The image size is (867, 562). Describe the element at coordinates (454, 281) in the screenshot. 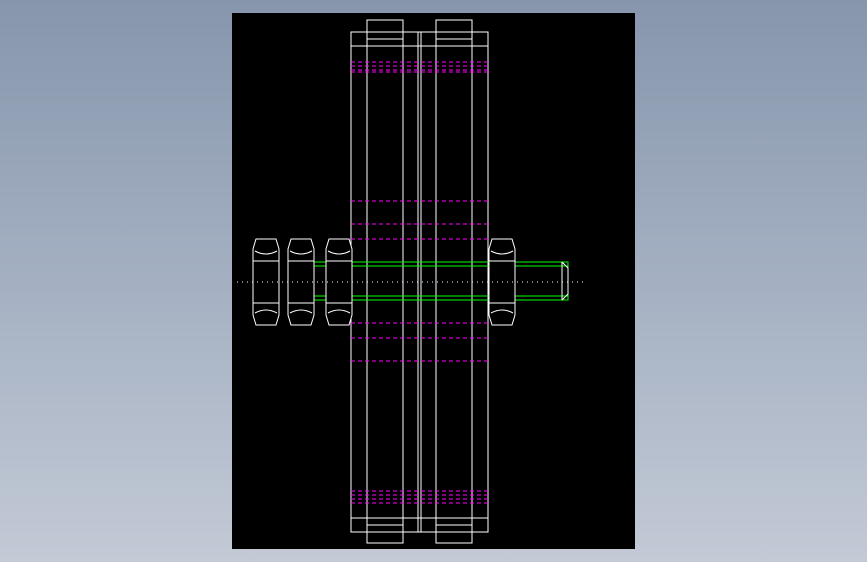

I see `wheel-right-rim` at that location.